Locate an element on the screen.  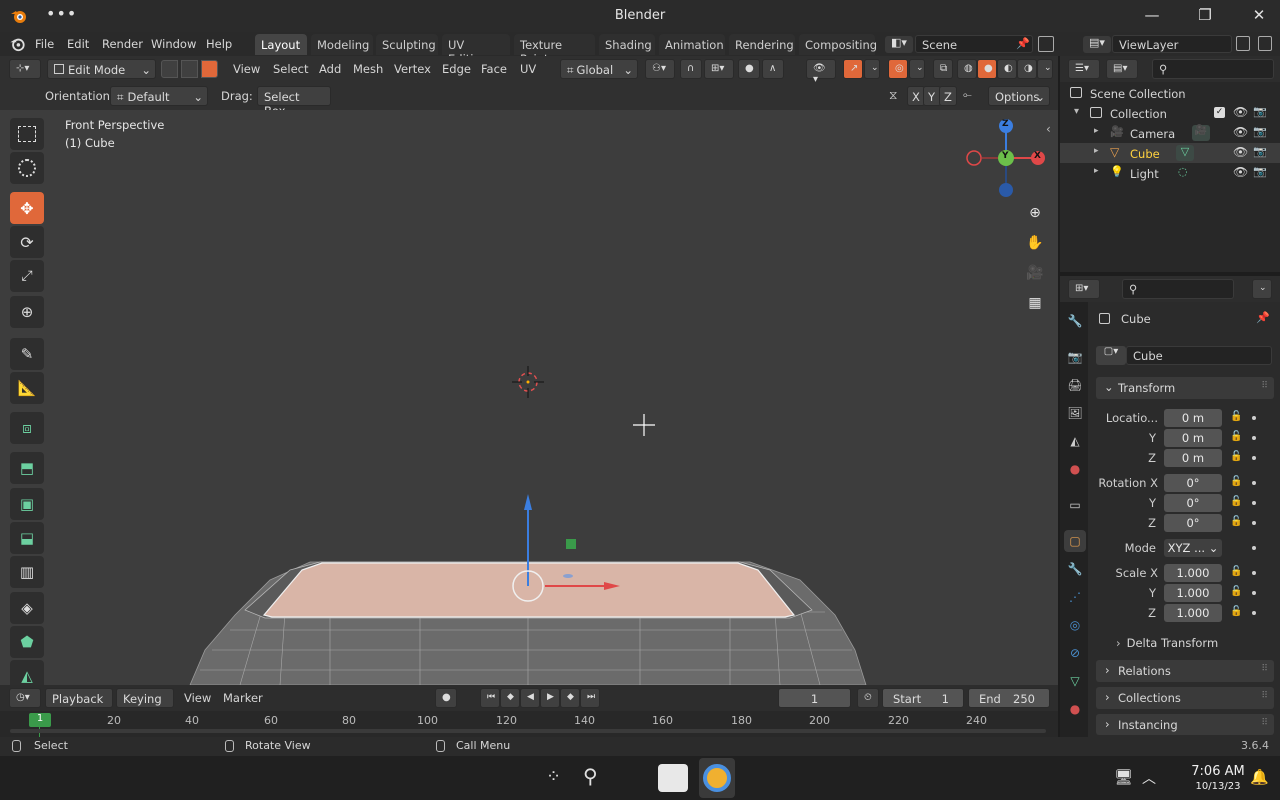
options-dropdown: Options ⌄ is located at coordinates (1019, 96).